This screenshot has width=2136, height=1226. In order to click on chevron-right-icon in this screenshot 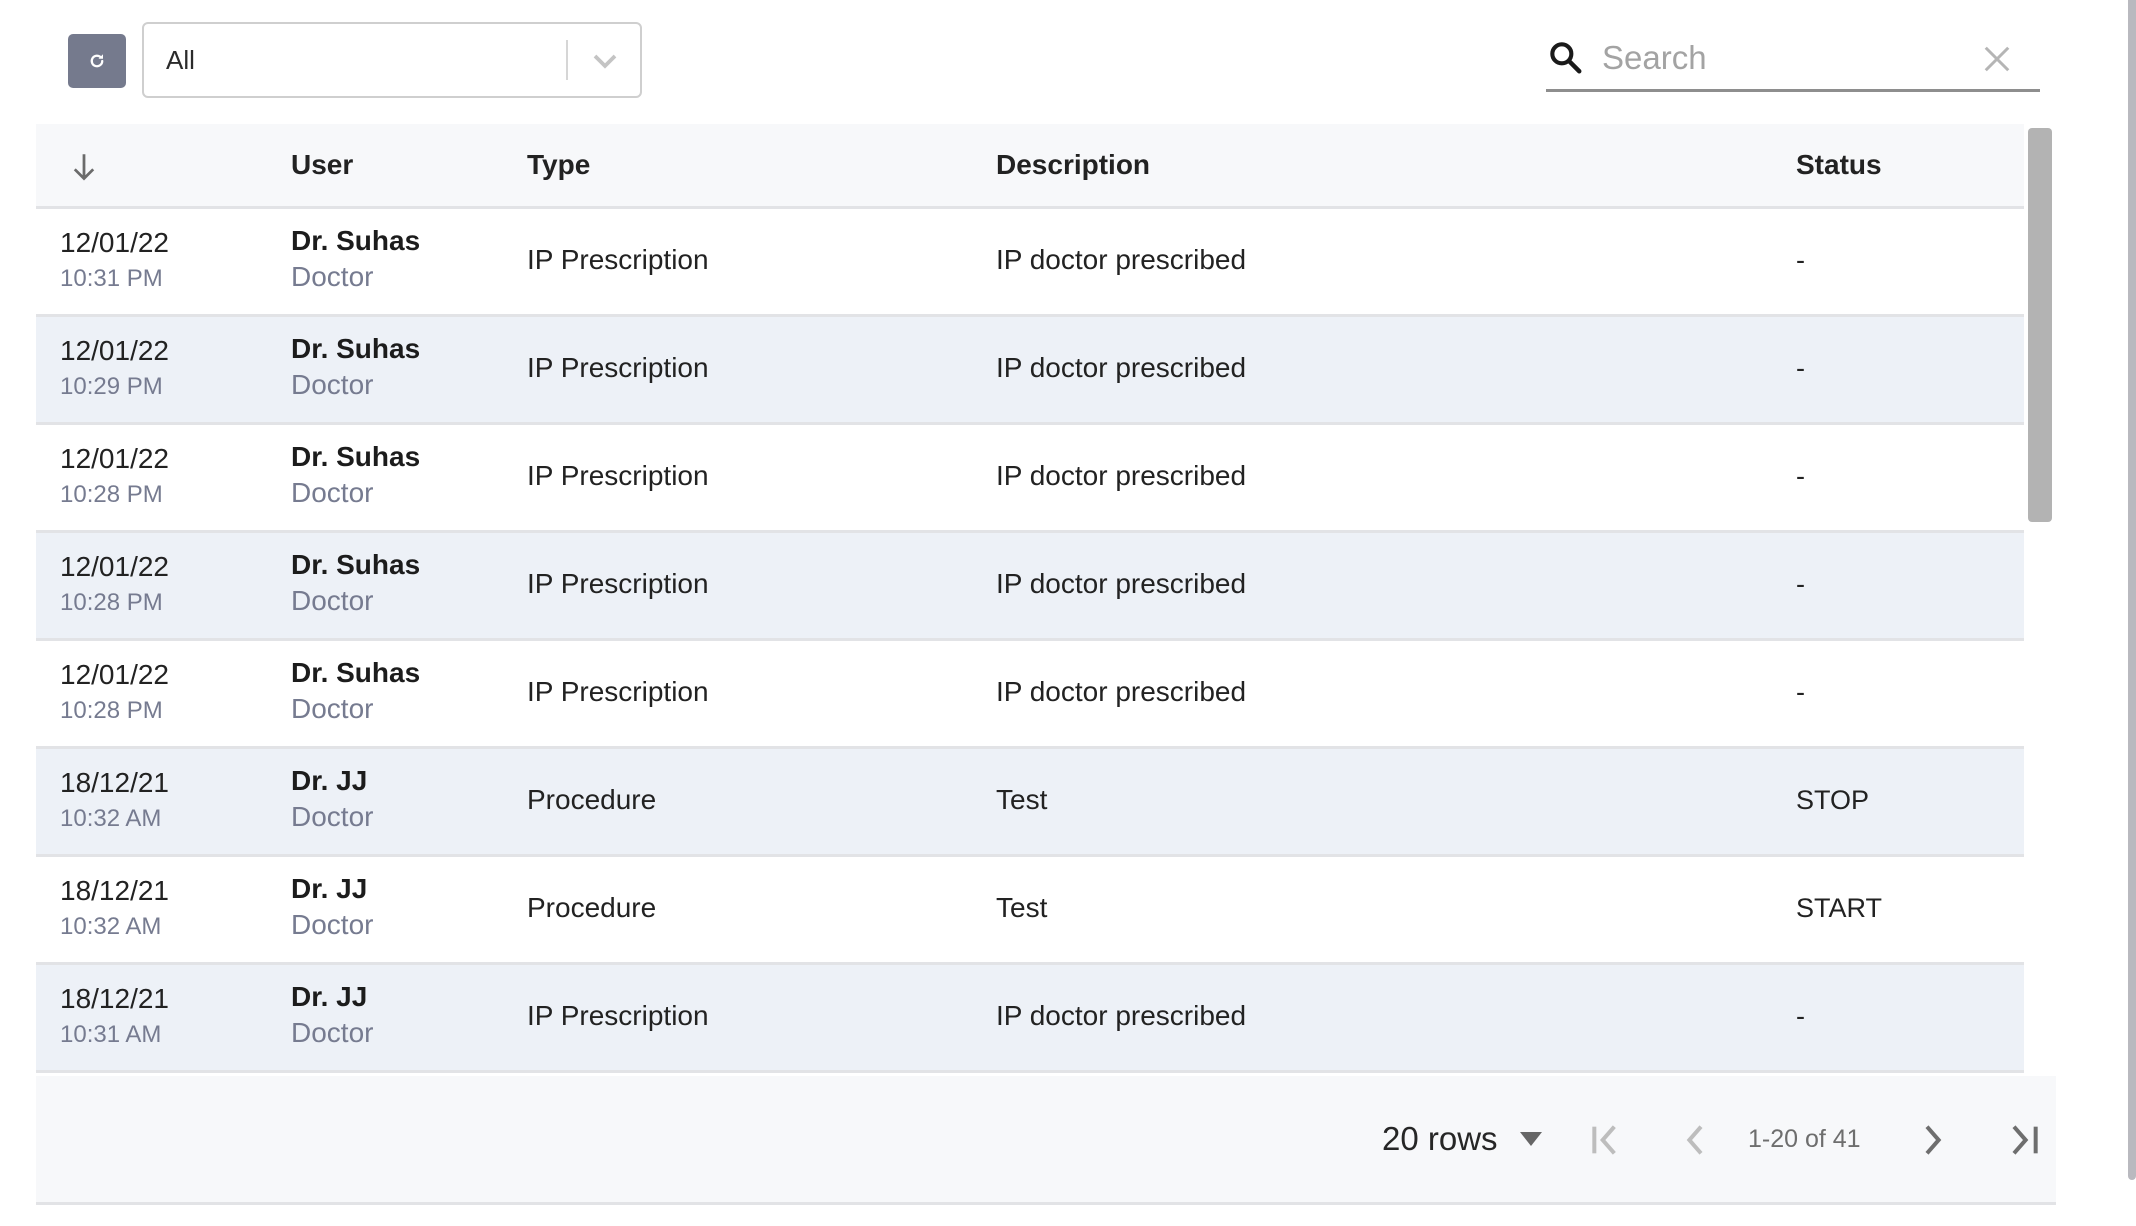, I will do `click(1932, 1140)`.